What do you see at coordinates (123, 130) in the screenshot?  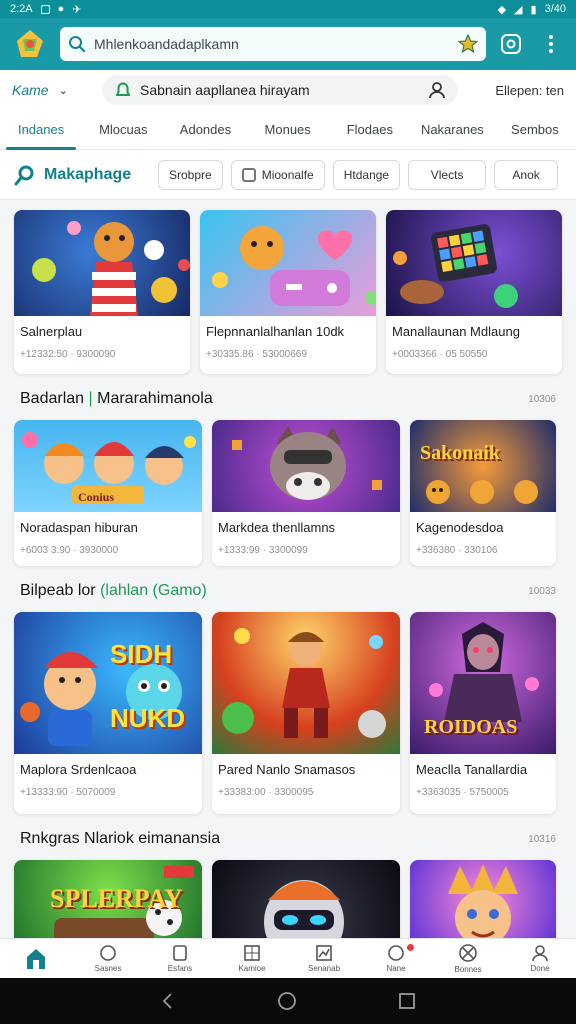 I see `tab-1: Mlocuas` at bounding box center [123, 130].